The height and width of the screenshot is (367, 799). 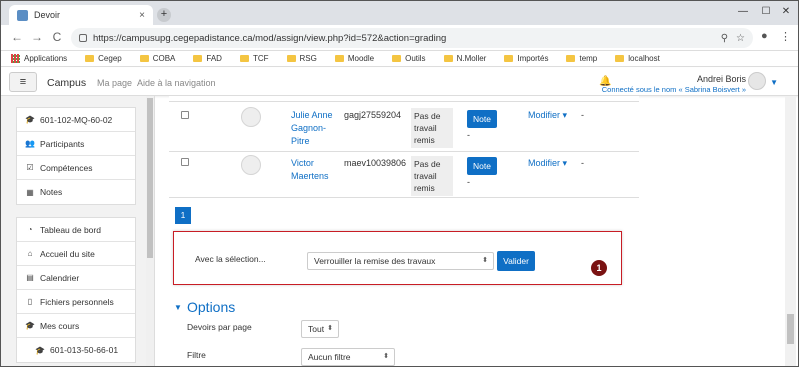 I want to click on drawer-item-calendar: ▤ Calendrier, so click(x=76, y=278).